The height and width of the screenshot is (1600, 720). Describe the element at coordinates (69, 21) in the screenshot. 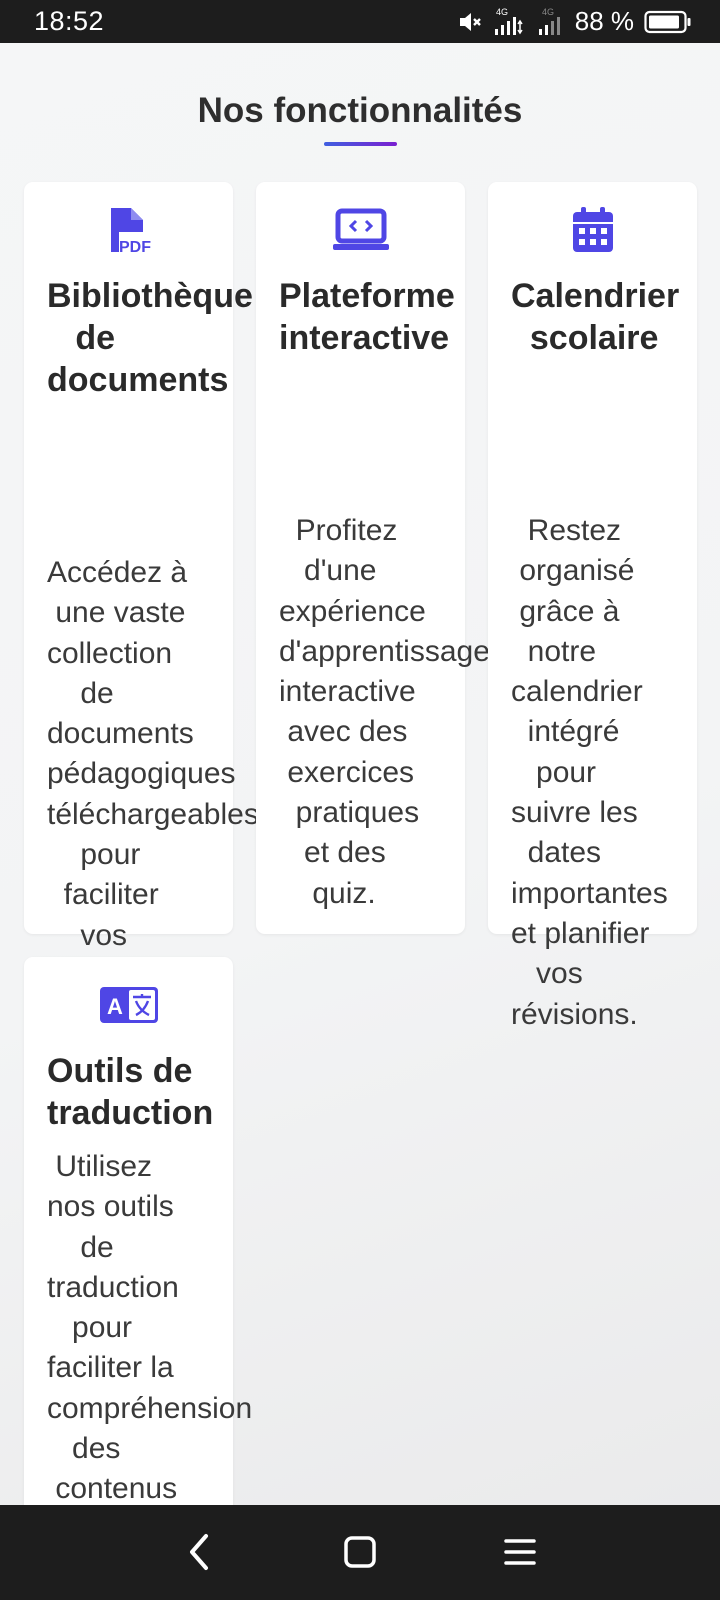

I see `status-time: 18:52` at that location.